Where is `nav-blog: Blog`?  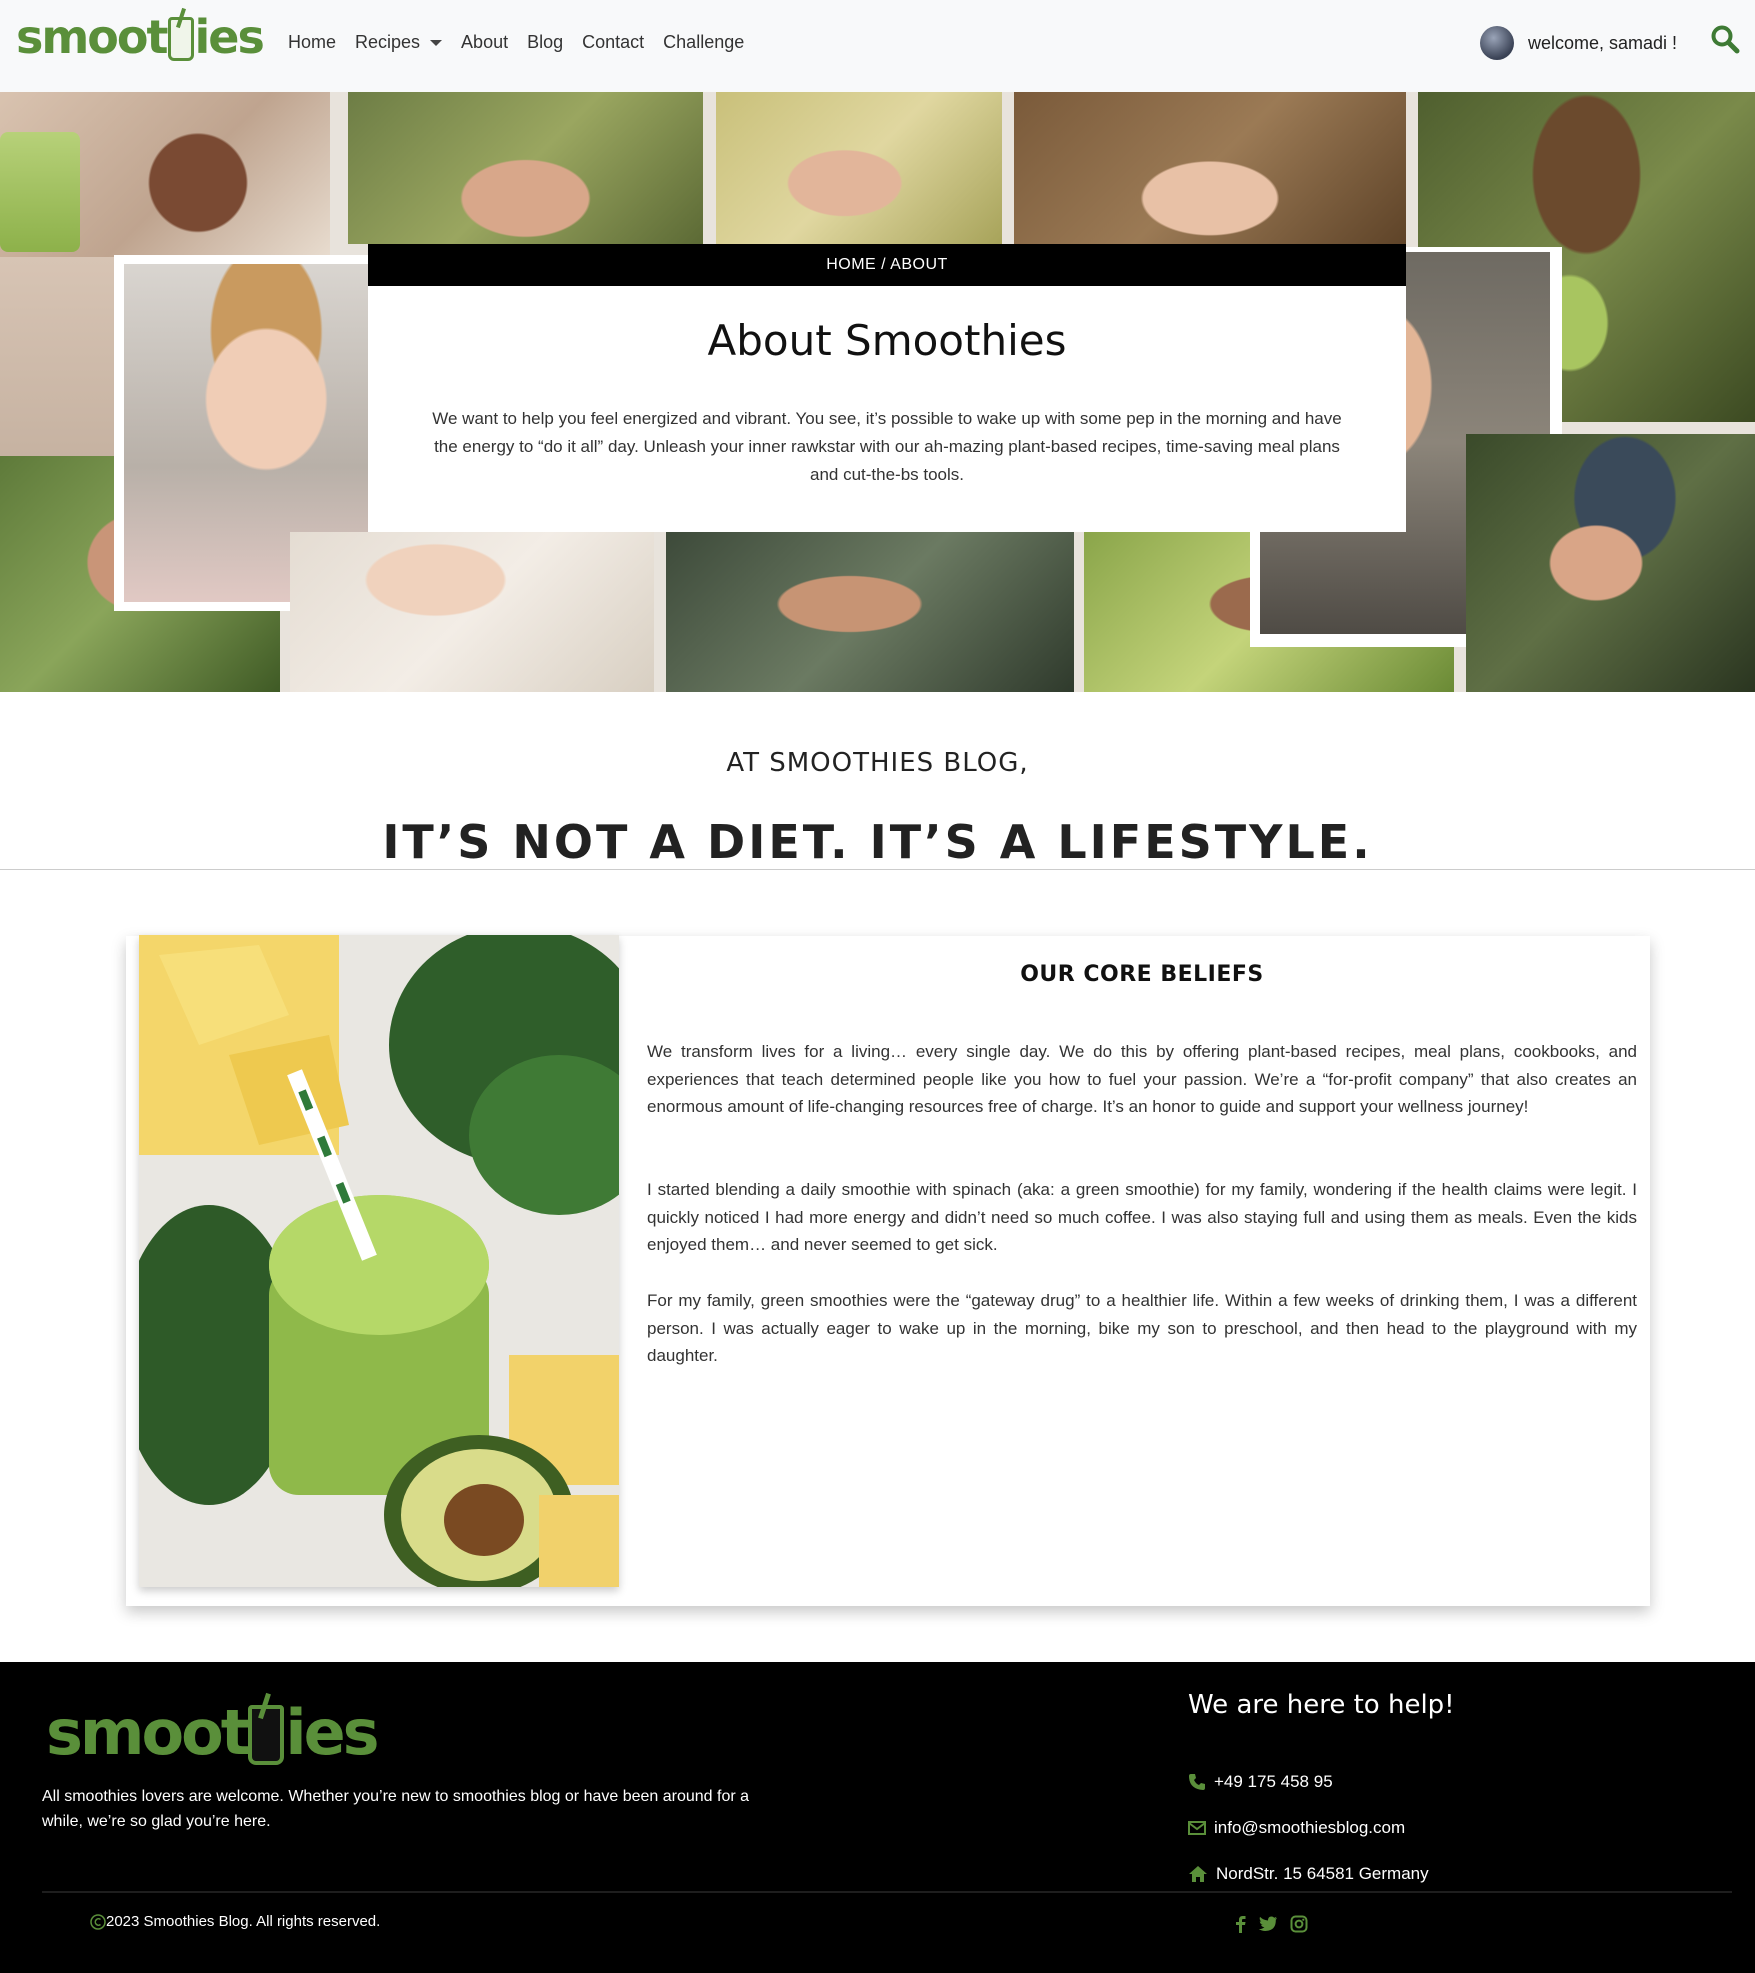 nav-blog: Blog is located at coordinates (545, 42).